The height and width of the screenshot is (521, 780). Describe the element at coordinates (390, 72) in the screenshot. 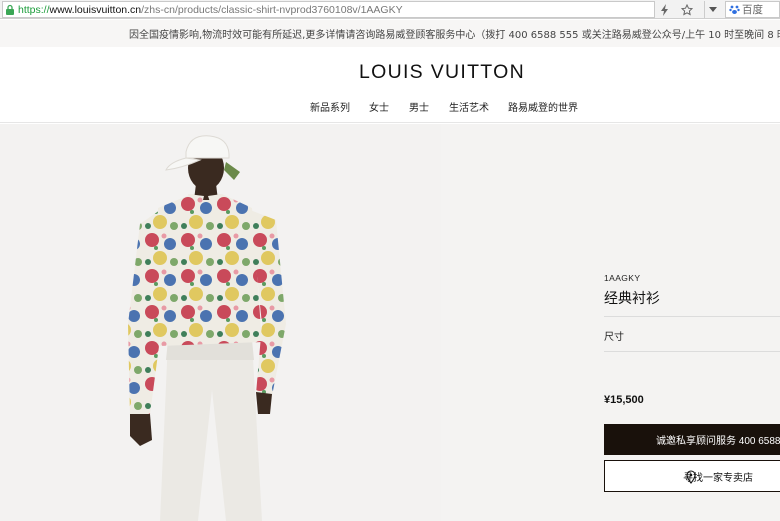

I see `brand-logo: LOUIS VUITTON` at that location.